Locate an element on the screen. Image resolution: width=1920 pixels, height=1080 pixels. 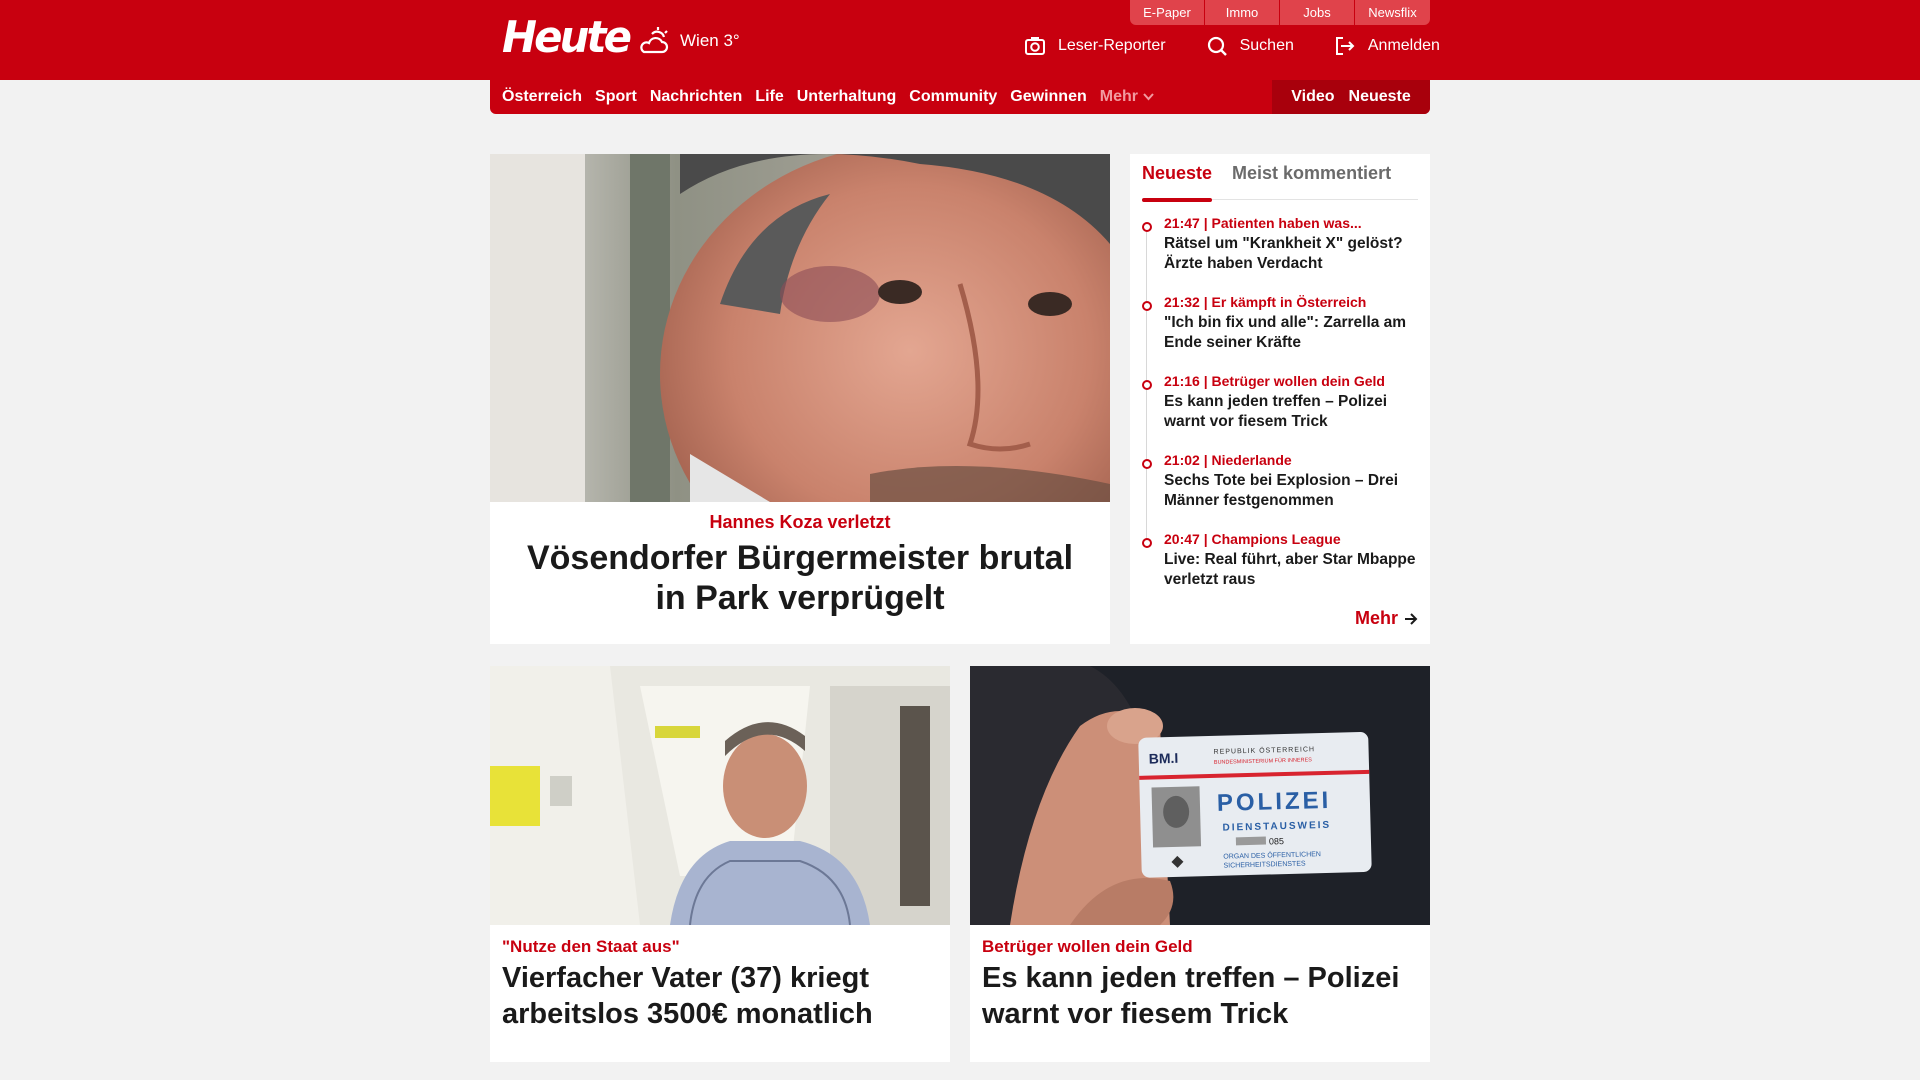
list-item-topic: Er kämpft in Österreich is located at coordinates (1289, 302).